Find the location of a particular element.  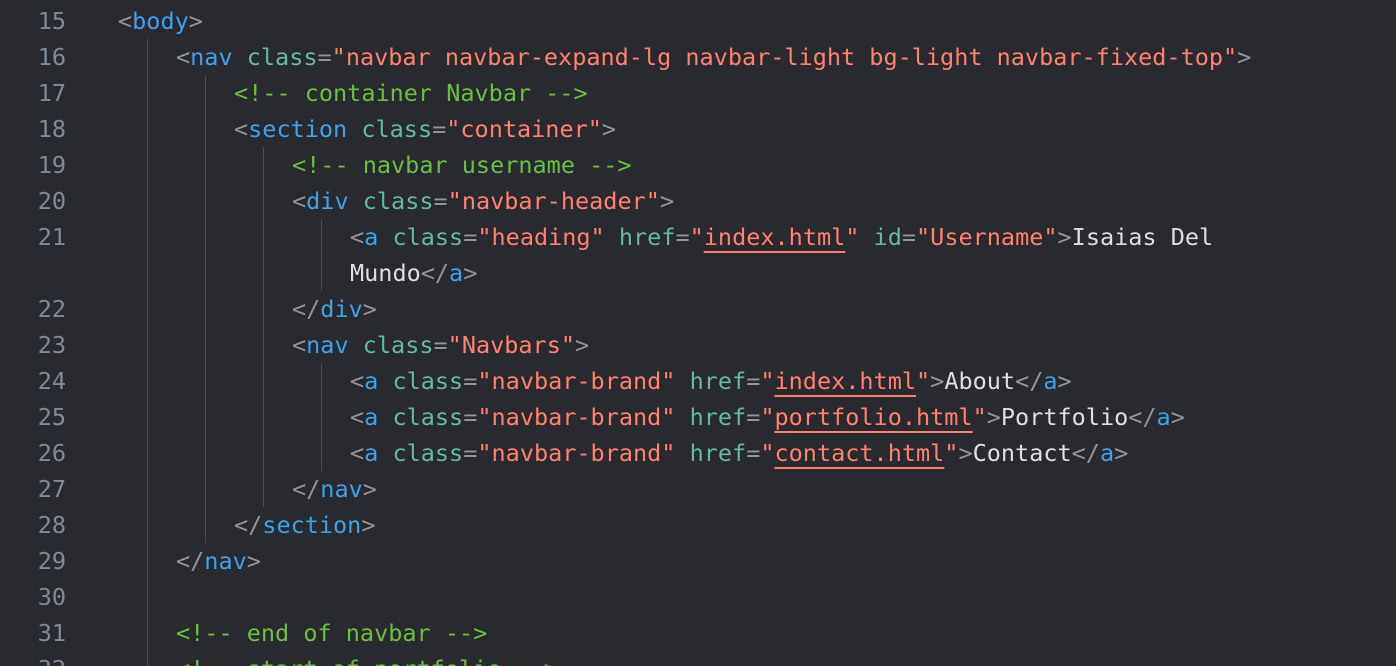

link-token: contact.html is located at coordinates (860, 453).